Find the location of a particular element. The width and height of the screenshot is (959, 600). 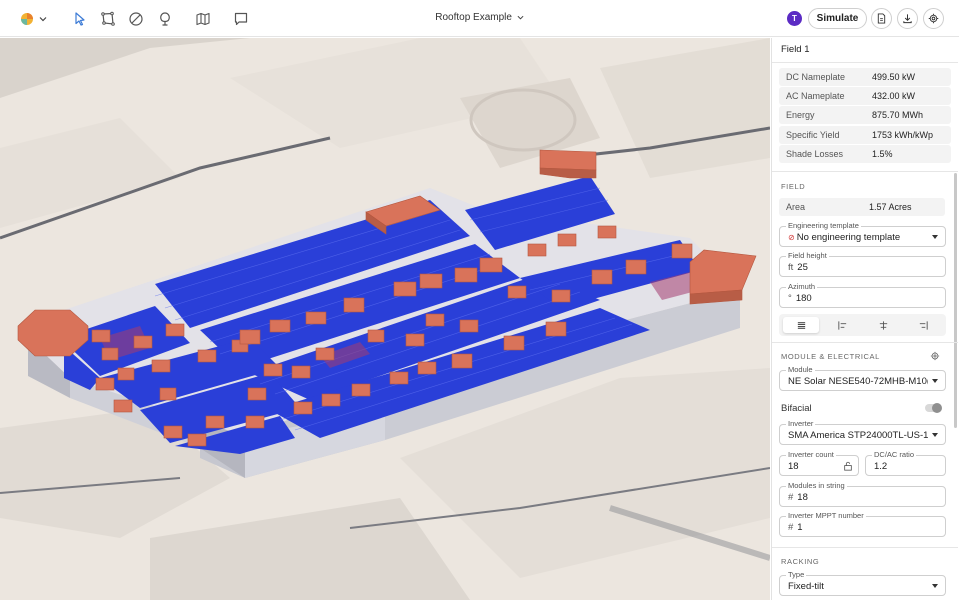

align-center-button is located at coordinates (883, 325).